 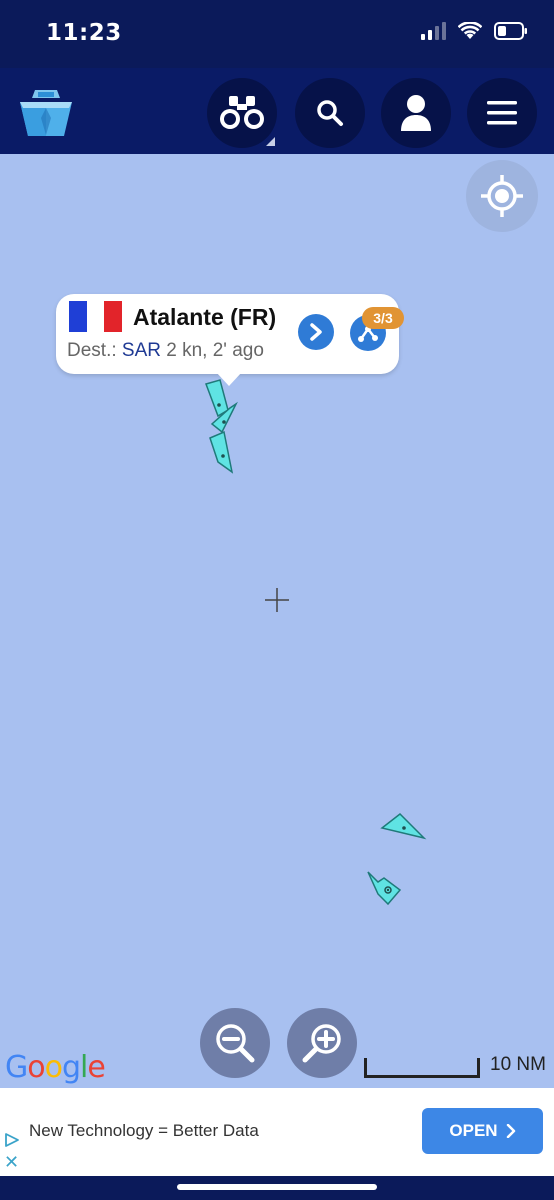 I want to click on ad-banner: ✕ New Technology = Better Data OPEN, so click(x=277, y=1132).